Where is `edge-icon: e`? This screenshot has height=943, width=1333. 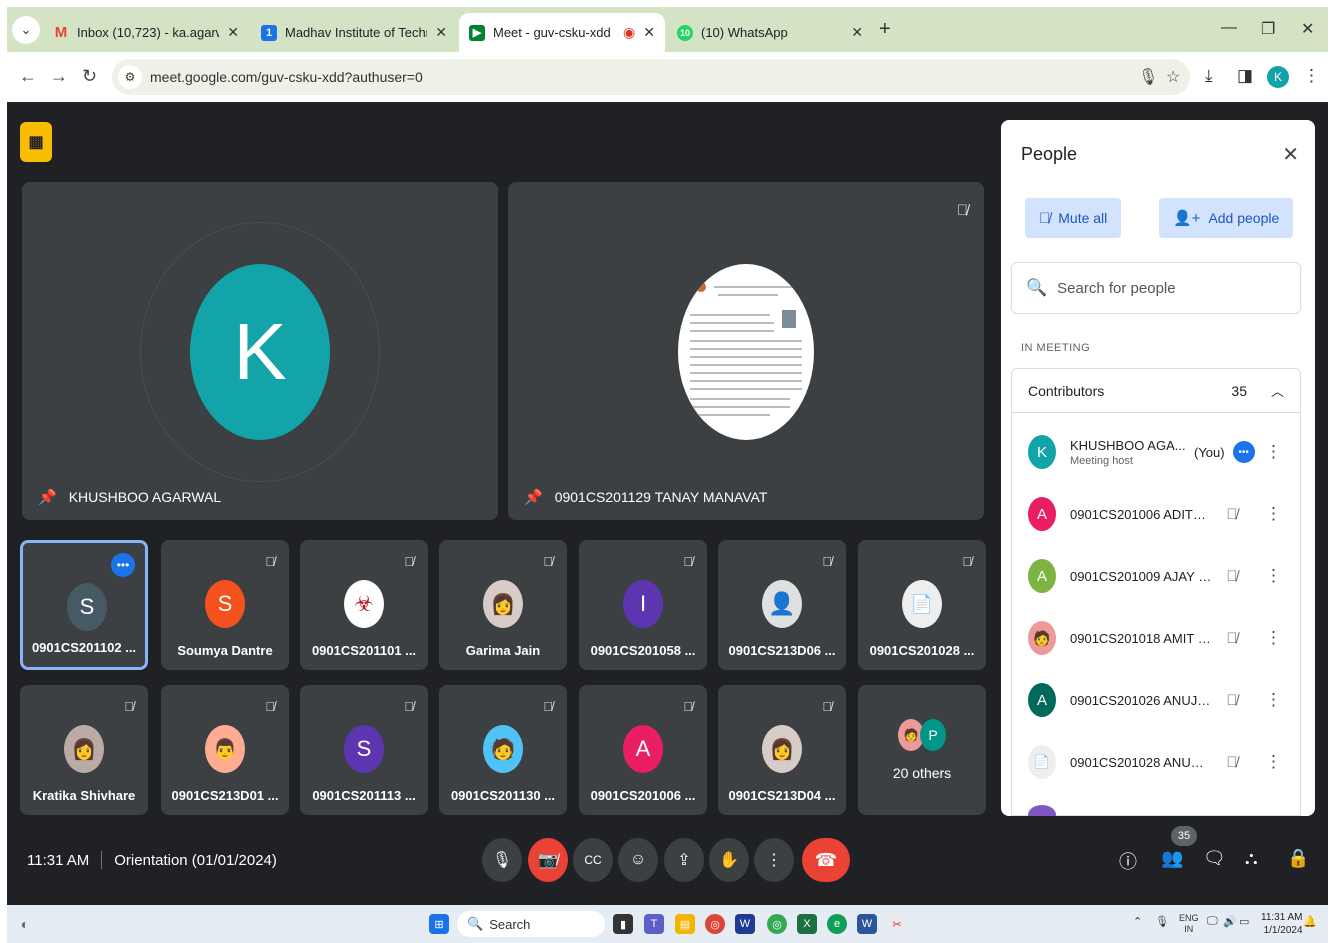 edge-icon: e is located at coordinates (837, 924).